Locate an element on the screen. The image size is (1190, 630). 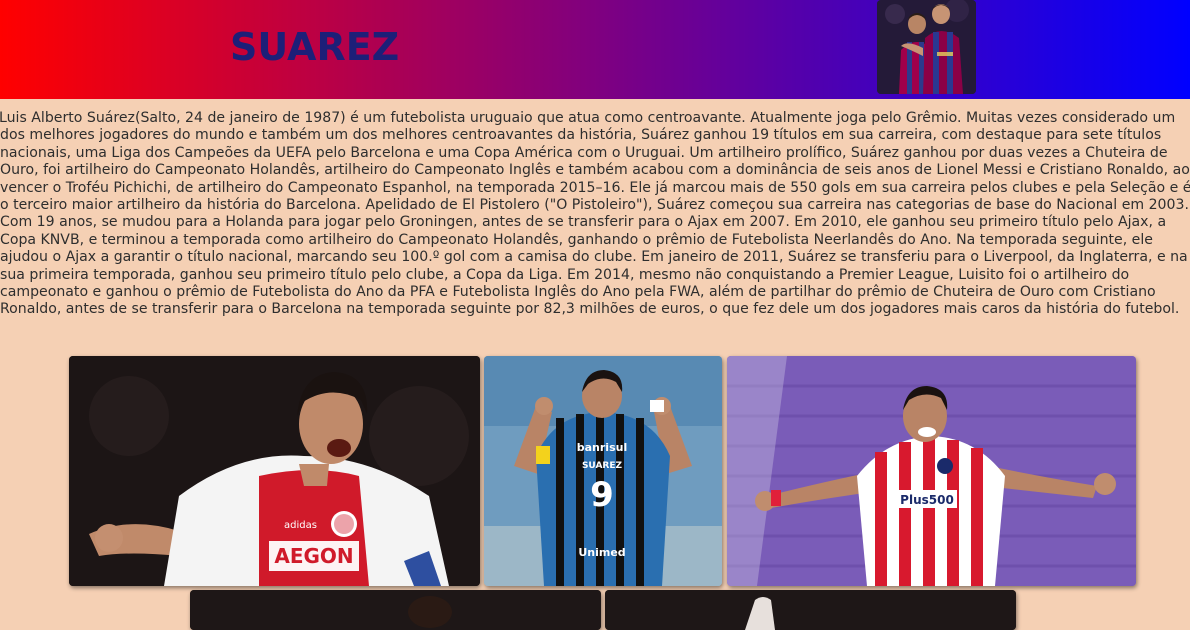
suarez-bottom-left-image is located at coordinates (395, 610).